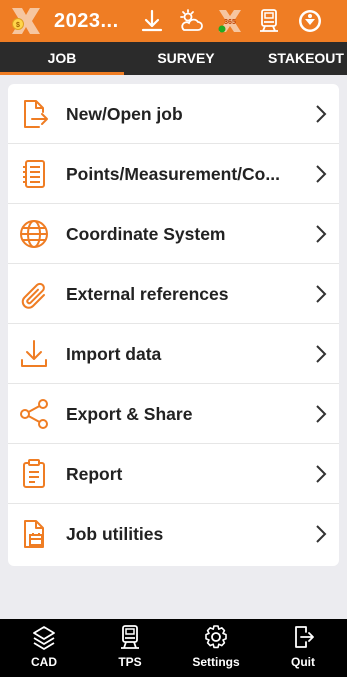 This screenshot has width=347, height=677. I want to click on menu-item-label: Job utilities, so click(115, 534).